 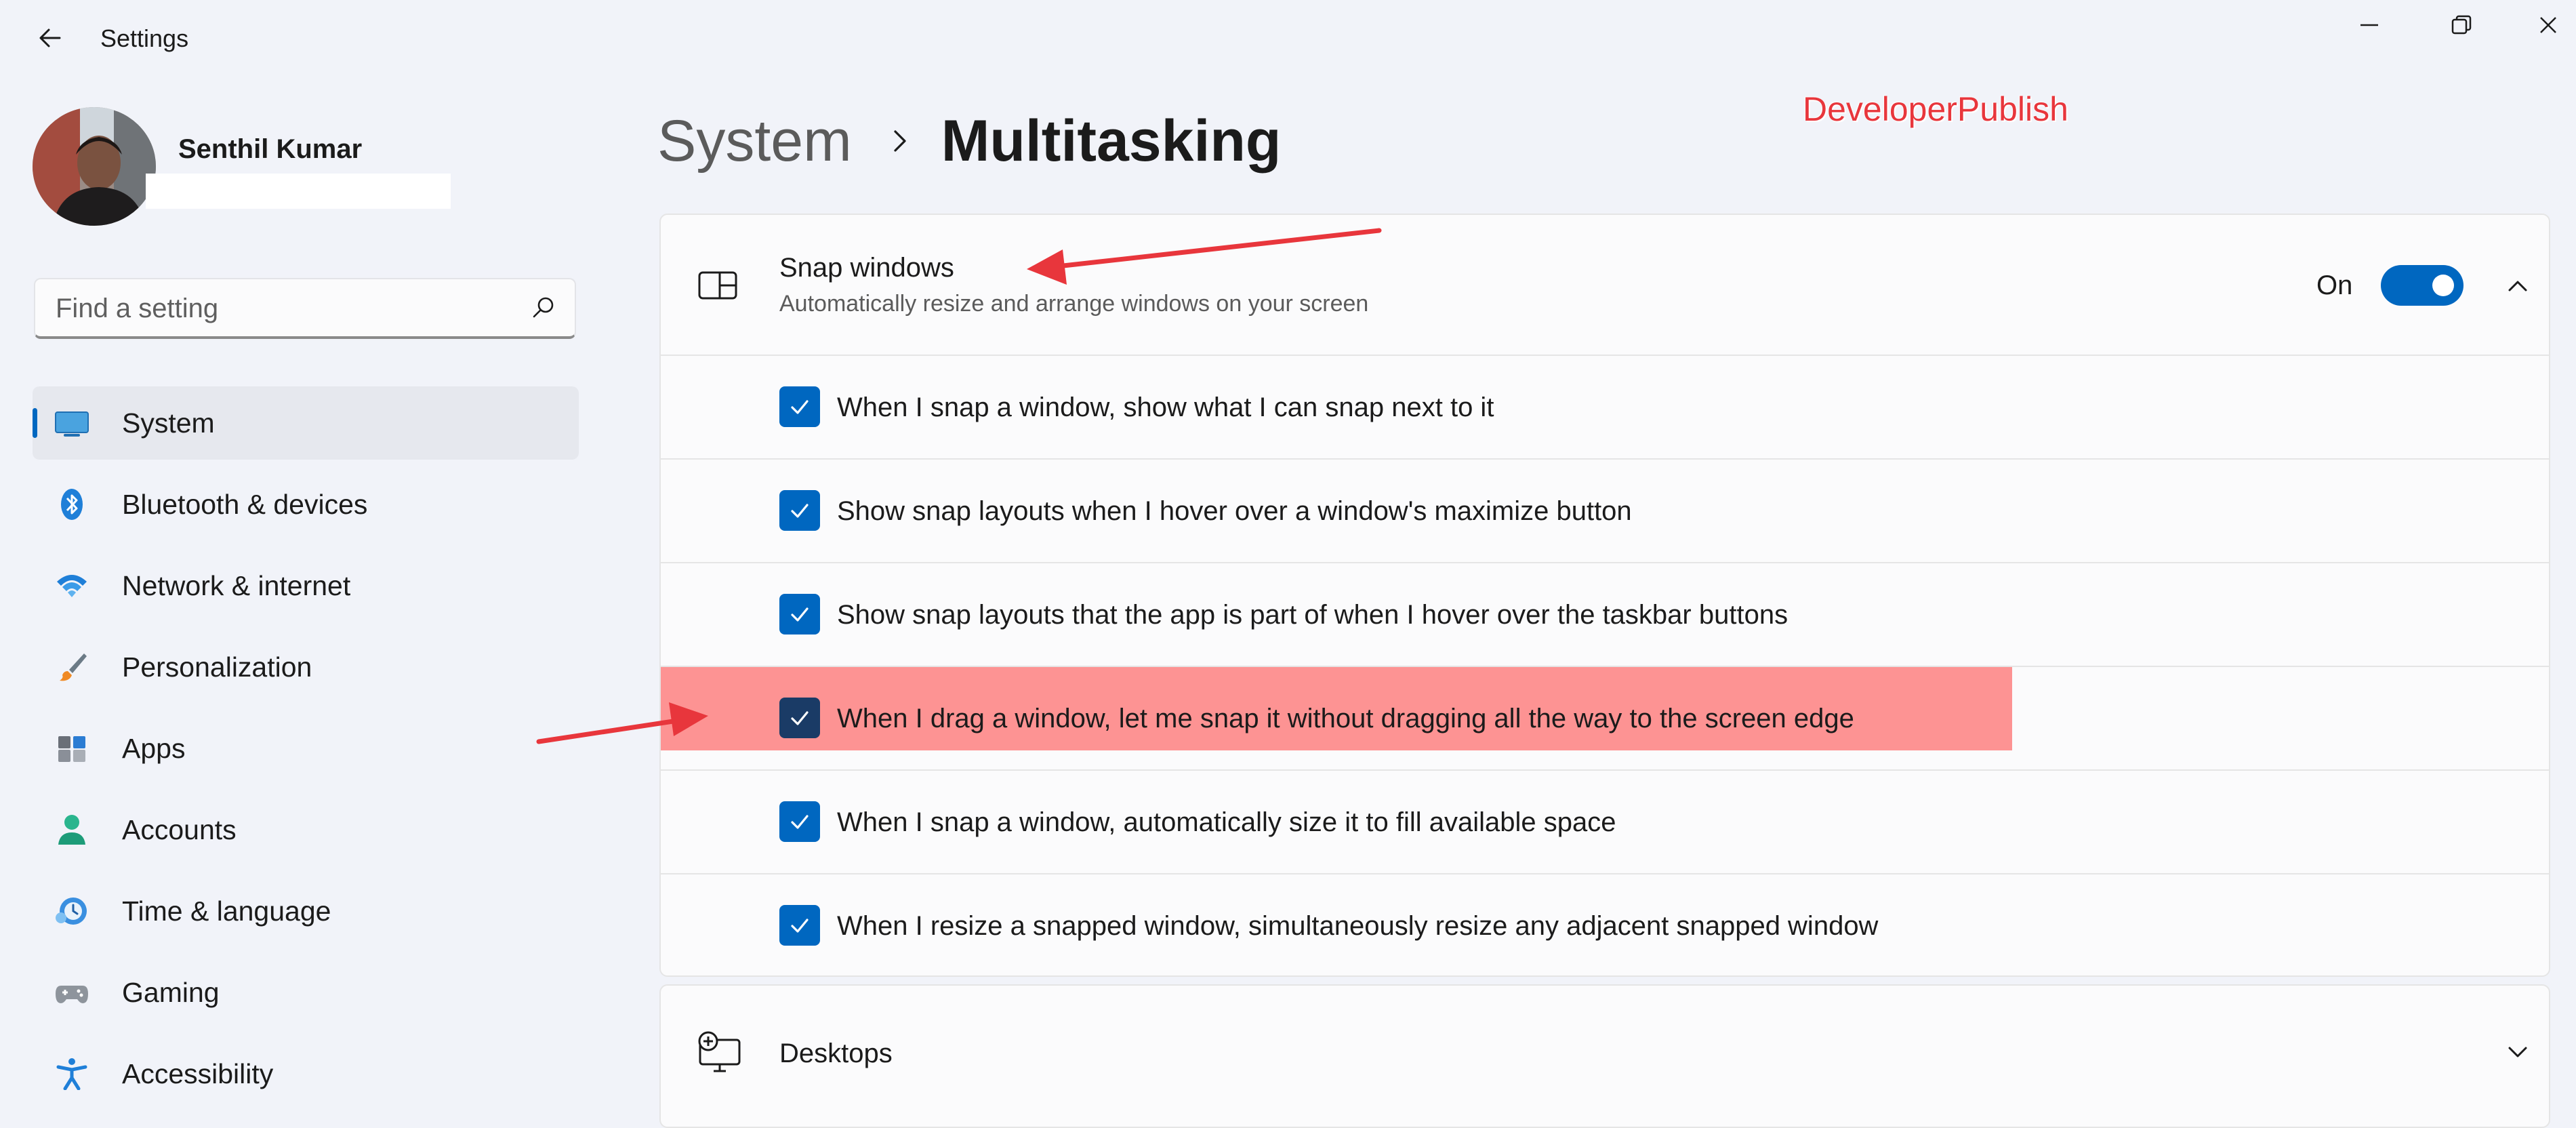 I want to click on sidebar-item-label: Accessibility, so click(x=198, y=1073).